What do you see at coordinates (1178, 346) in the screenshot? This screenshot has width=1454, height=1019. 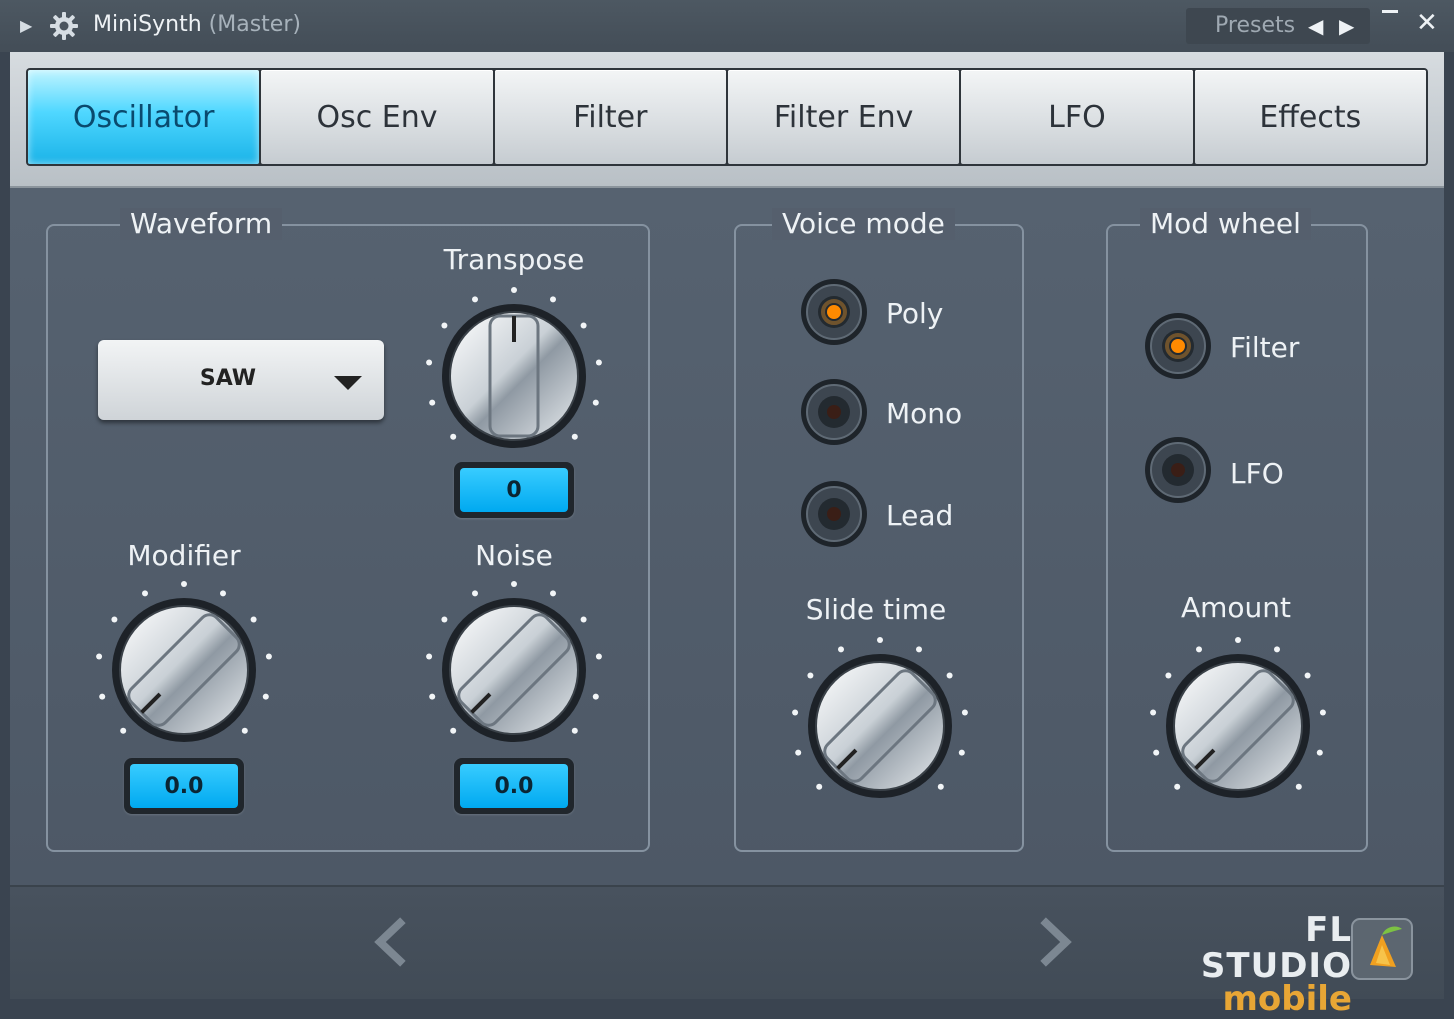 I see `modwheel-filter-radio` at bounding box center [1178, 346].